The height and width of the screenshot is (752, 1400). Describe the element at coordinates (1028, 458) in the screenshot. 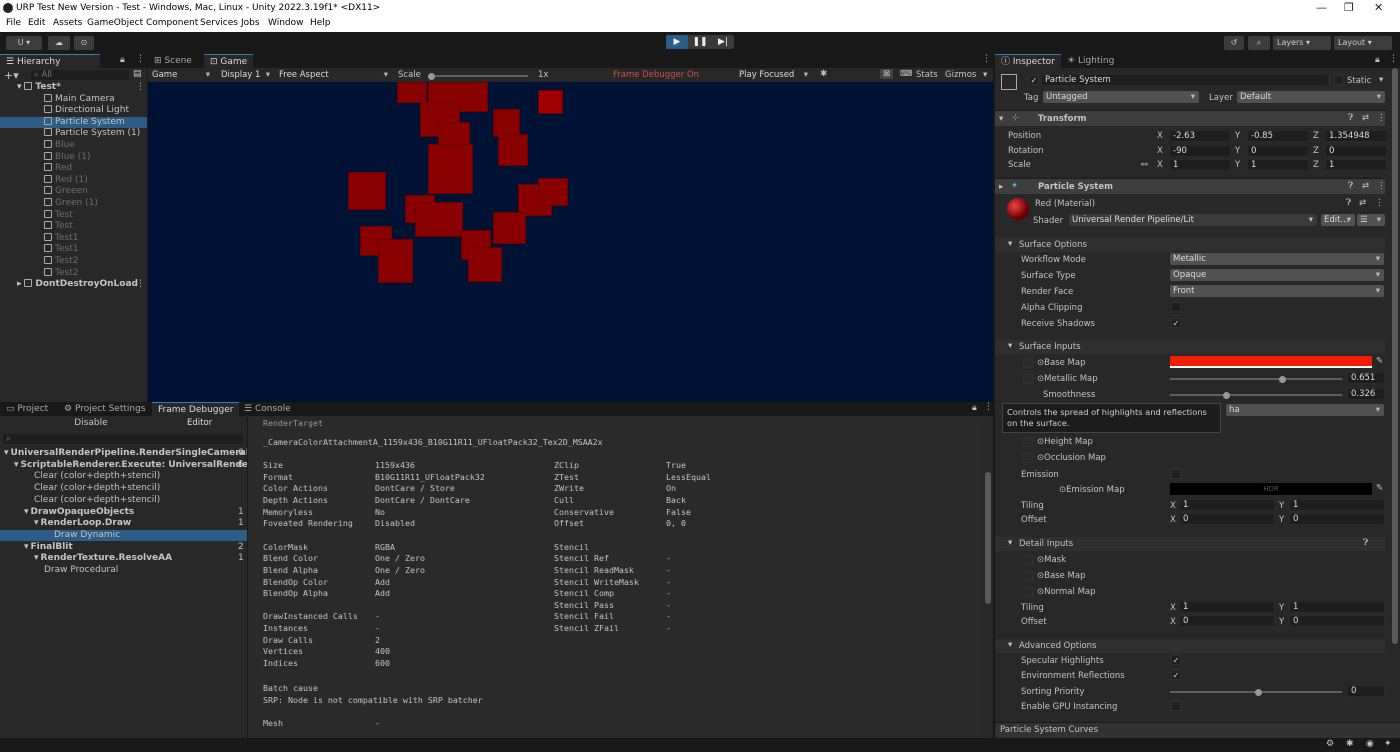

I see `occlusion-map-slot` at that location.